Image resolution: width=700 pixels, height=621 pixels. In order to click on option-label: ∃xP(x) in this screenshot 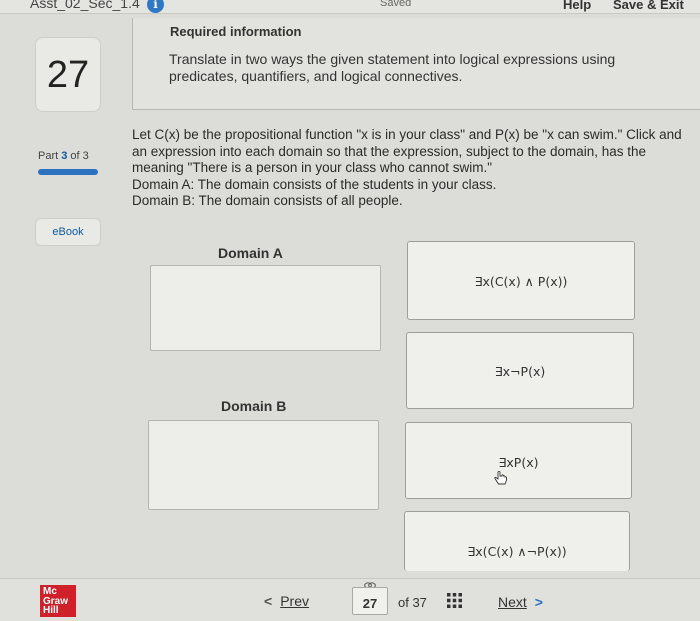, I will do `click(518, 462)`.